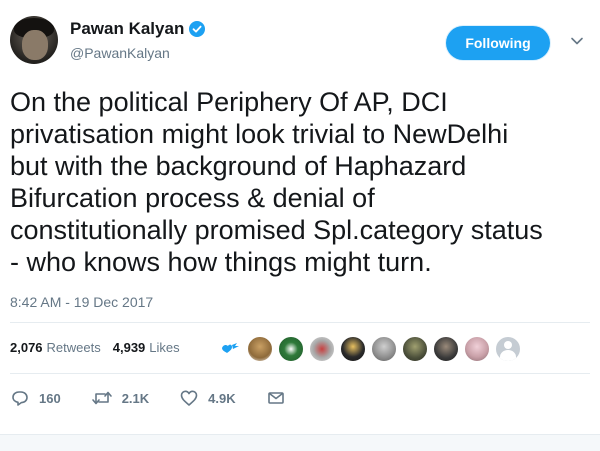 The width and height of the screenshot is (600, 451). What do you see at coordinates (163, 398) in the screenshot?
I see `tweet-actions: 160 2.1K 4.9K` at bounding box center [163, 398].